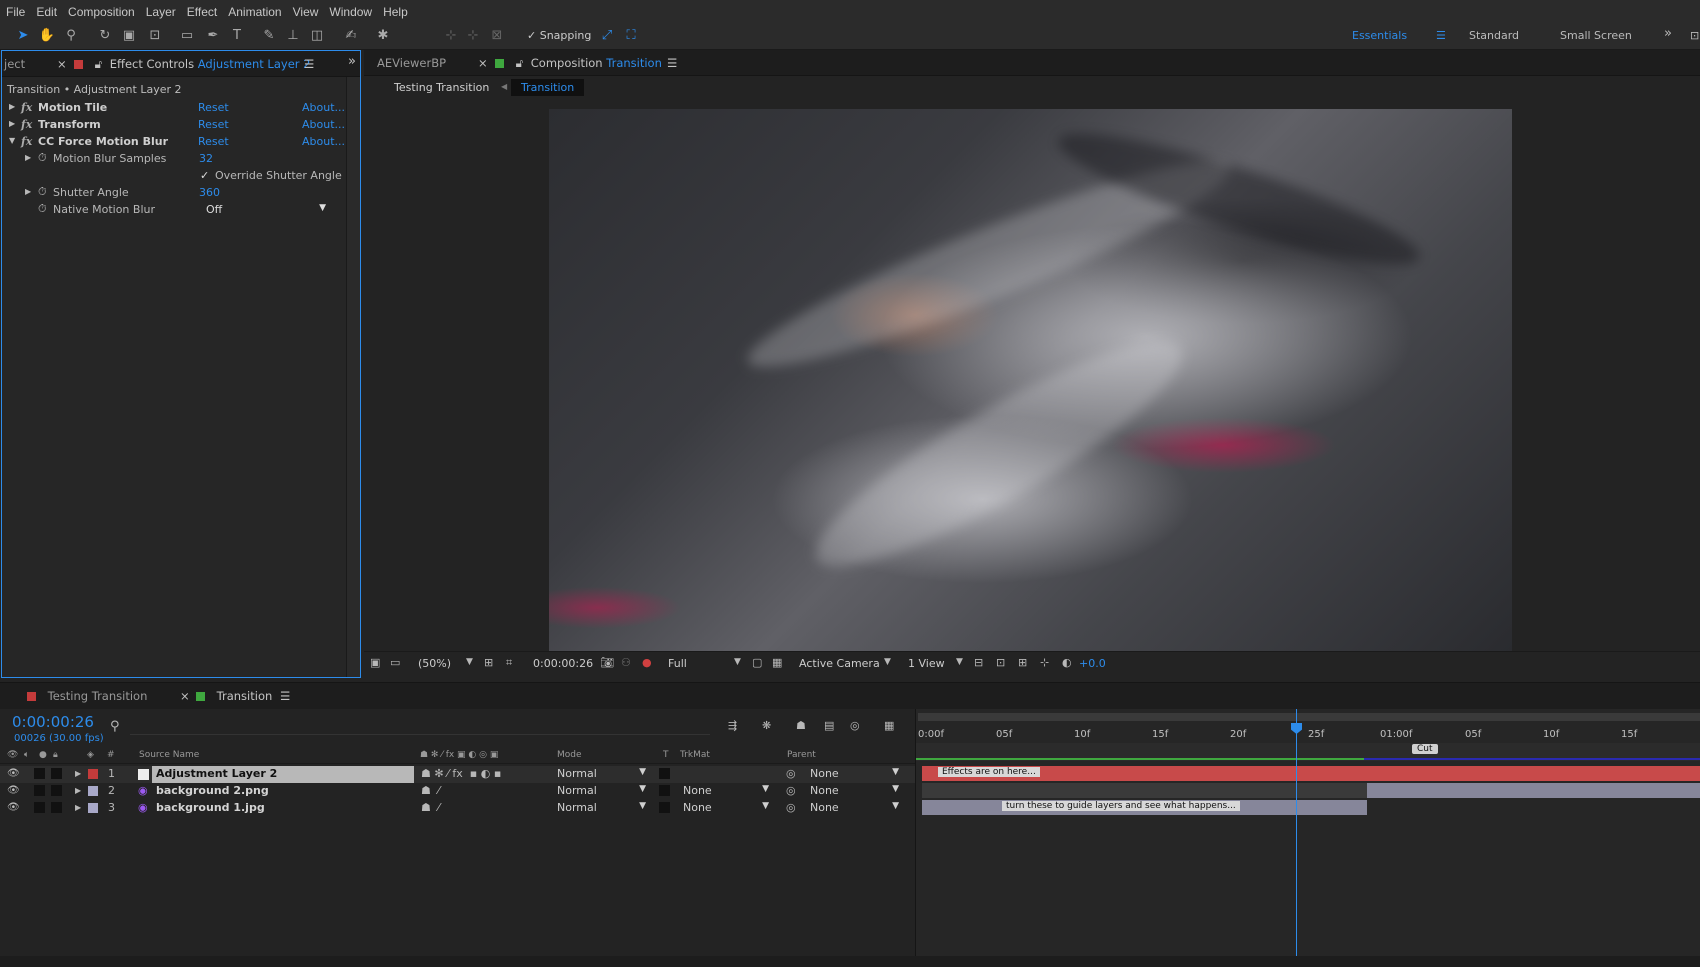 The width and height of the screenshot is (1700, 967). Describe the element at coordinates (1000, 662) in the screenshot. I see `fast-previews-icon: ⊡` at that location.